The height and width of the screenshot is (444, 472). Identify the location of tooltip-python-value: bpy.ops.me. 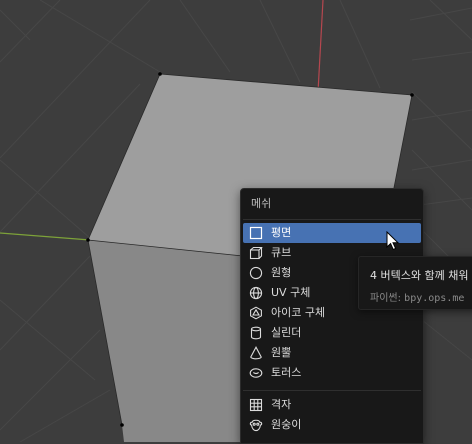
(434, 298).